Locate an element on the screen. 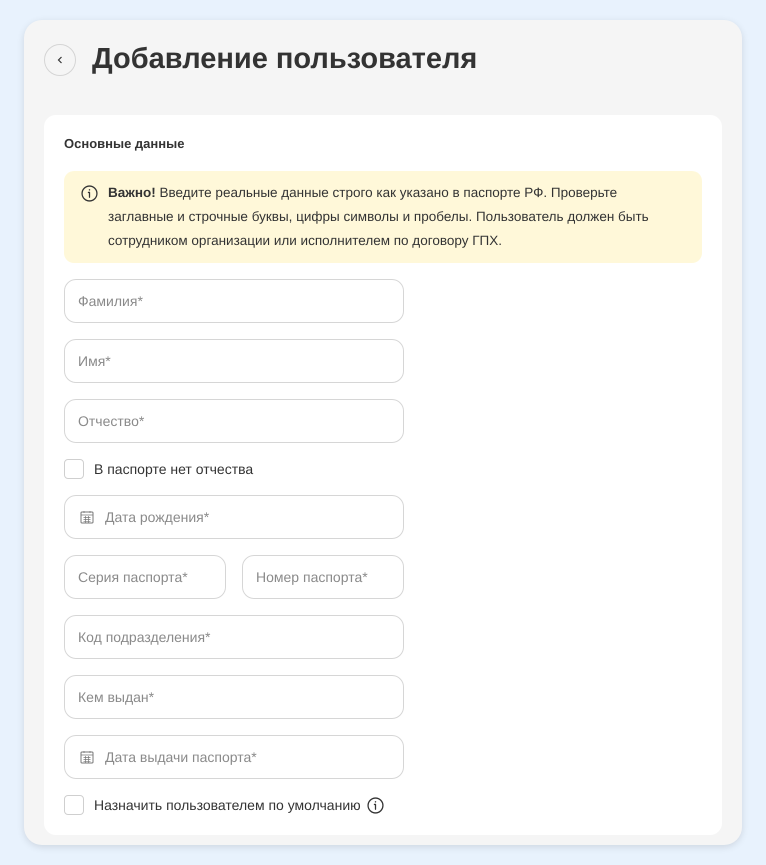 This screenshot has height=865, width=766. input-field: Фамилия* is located at coordinates (234, 301).